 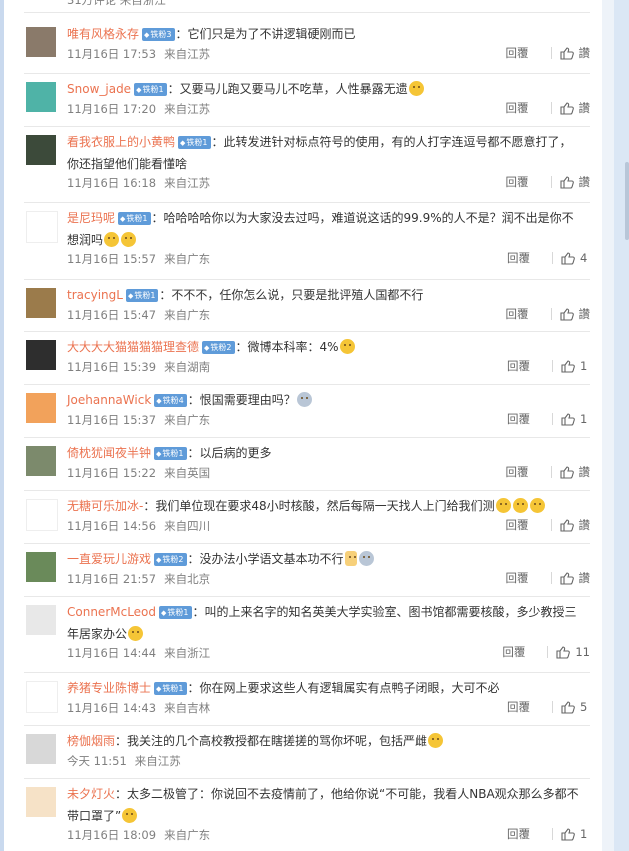 What do you see at coordinates (585, 258) in the screenshot?
I see `like-count: 4` at bounding box center [585, 258].